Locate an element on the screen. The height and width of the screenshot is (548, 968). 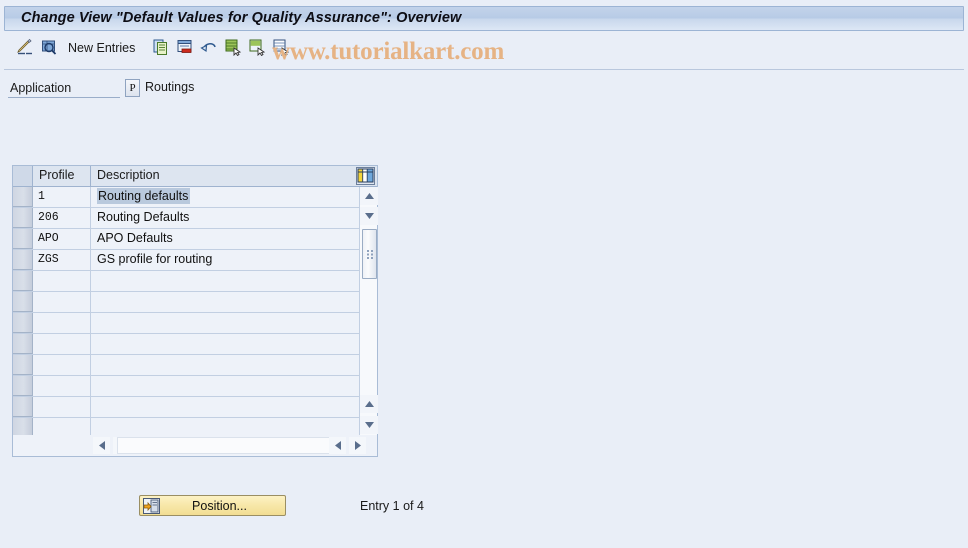
scroll-down-button is located at coordinates (369, 216).